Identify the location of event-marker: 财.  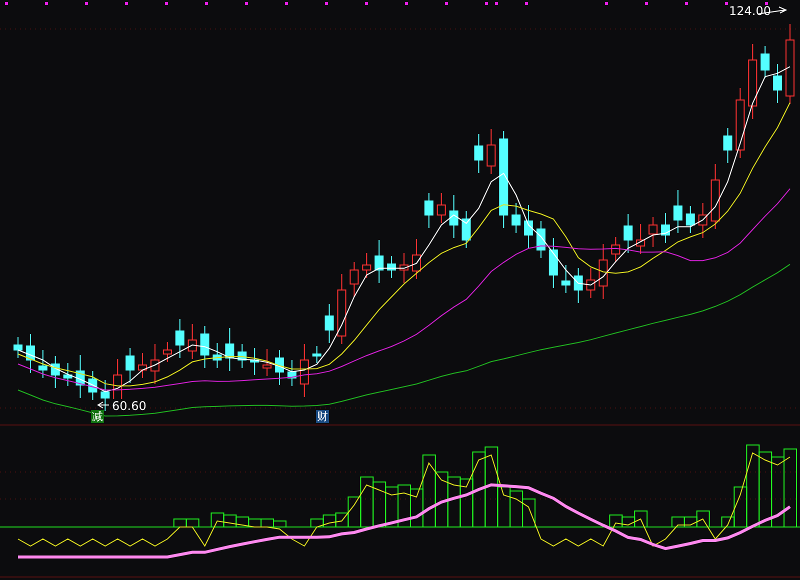
(322, 416).